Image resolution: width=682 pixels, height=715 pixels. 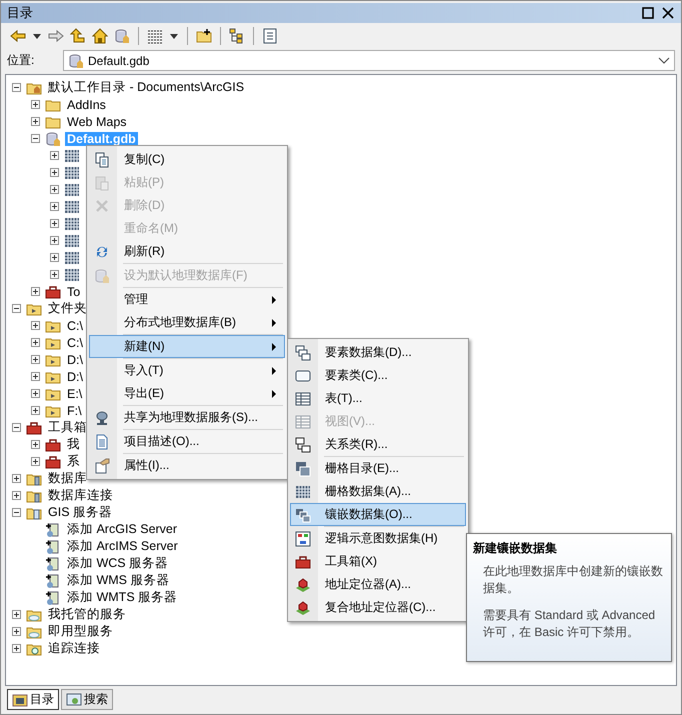 I want to click on tree-item: 添加 WMTS 服务器, so click(x=122, y=597).